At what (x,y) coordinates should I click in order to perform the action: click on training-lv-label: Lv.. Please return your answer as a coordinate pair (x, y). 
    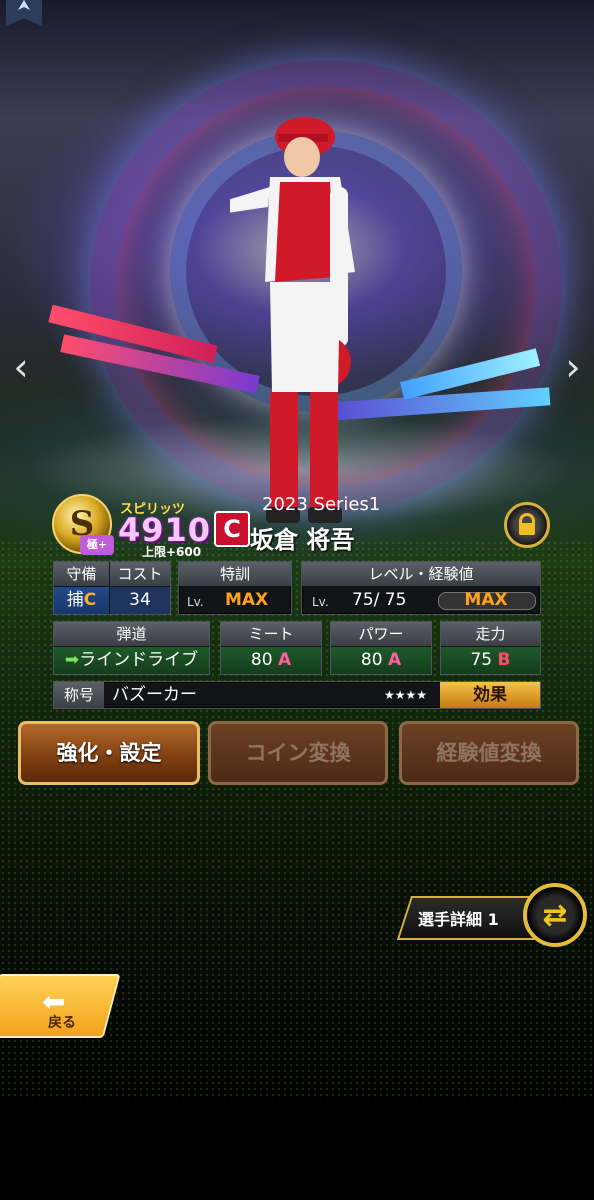
    Looking at the image, I should click on (195, 602).